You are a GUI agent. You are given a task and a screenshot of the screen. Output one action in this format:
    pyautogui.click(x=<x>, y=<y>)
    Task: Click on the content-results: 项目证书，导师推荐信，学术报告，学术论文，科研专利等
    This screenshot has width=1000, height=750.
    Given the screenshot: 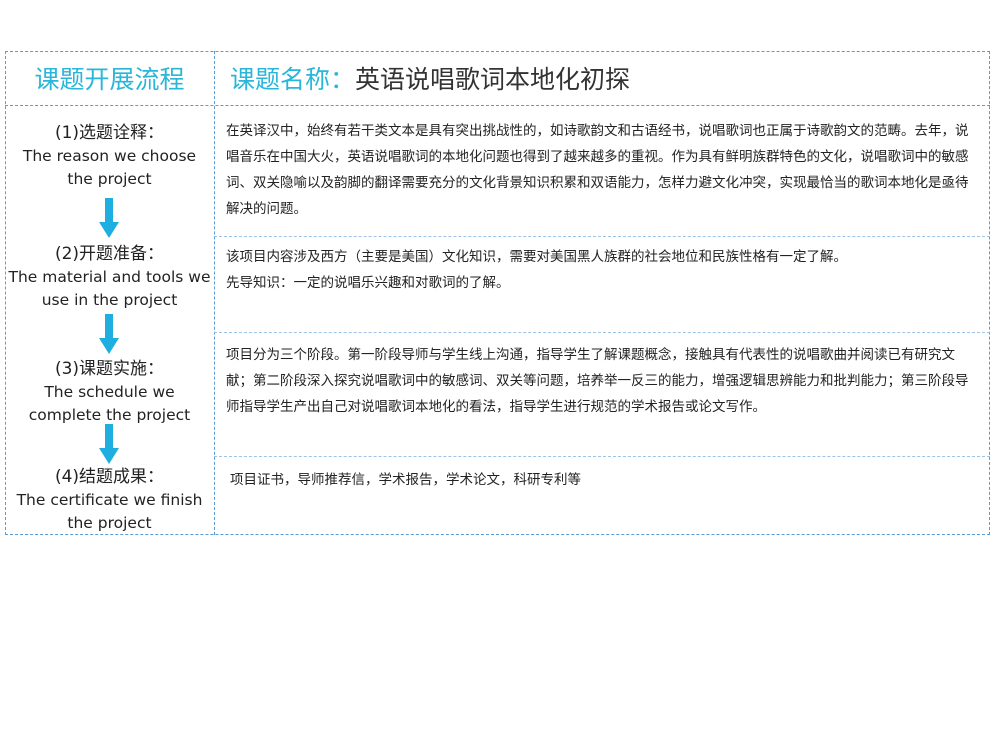 What is the action you would take?
    pyautogui.click(x=605, y=480)
    